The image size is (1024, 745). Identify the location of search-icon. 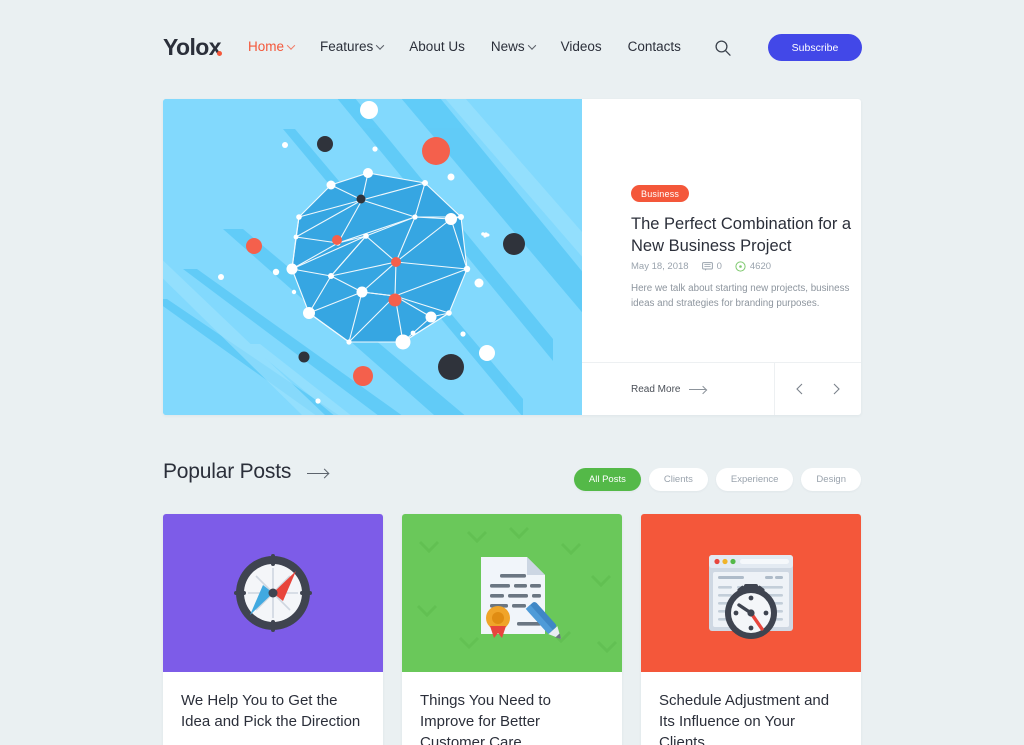
(723, 48).